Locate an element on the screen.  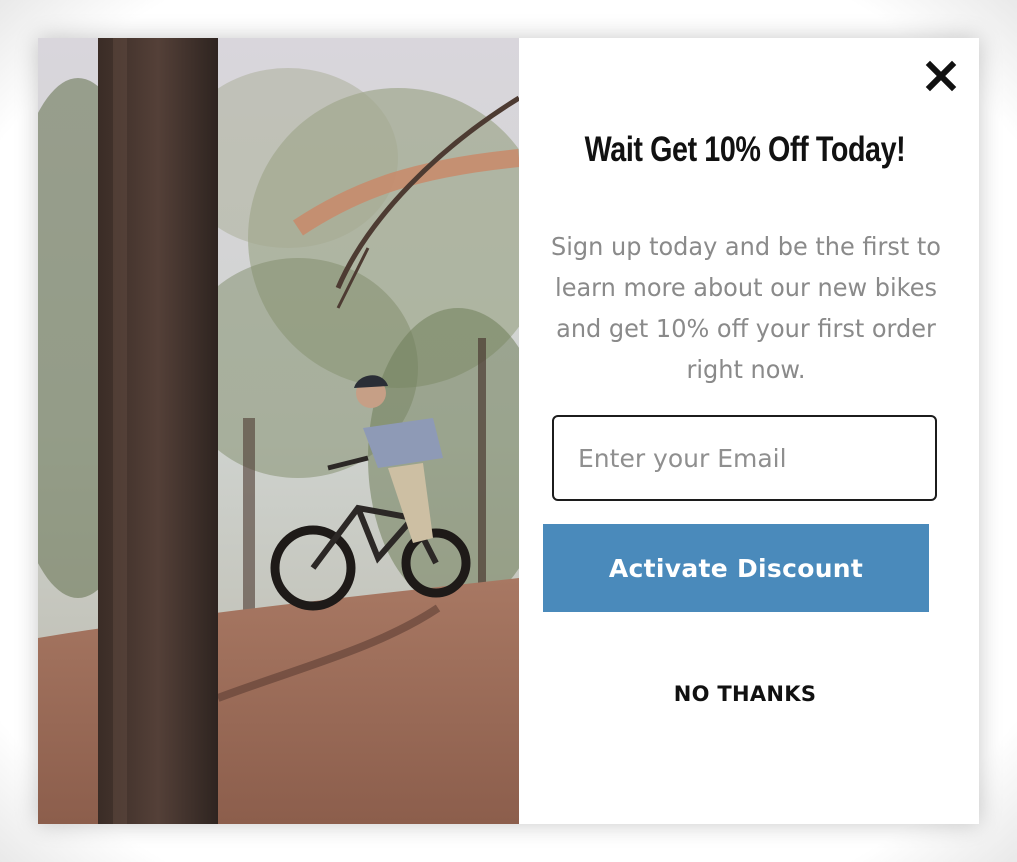
close-button is located at coordinates (941, 76).